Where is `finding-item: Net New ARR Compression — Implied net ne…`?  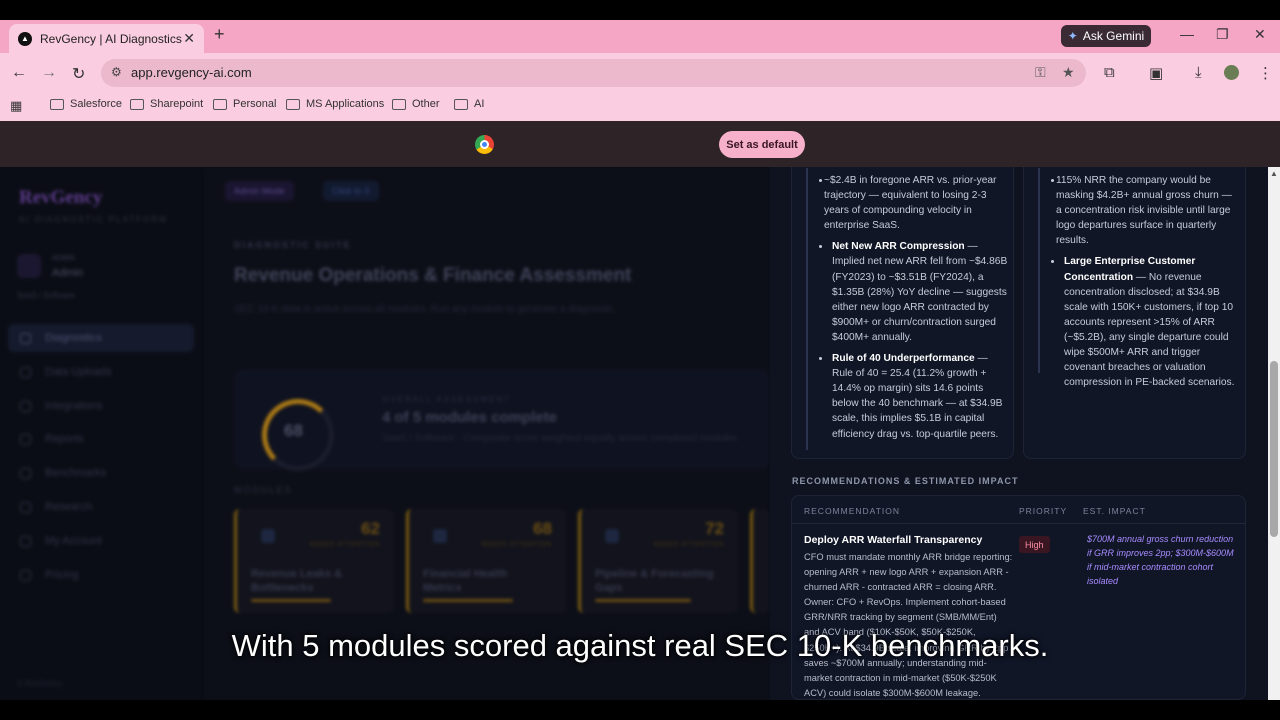
finding-item: Net New ARR Compression — Implied net ne… is located at coordinates (913, 292).